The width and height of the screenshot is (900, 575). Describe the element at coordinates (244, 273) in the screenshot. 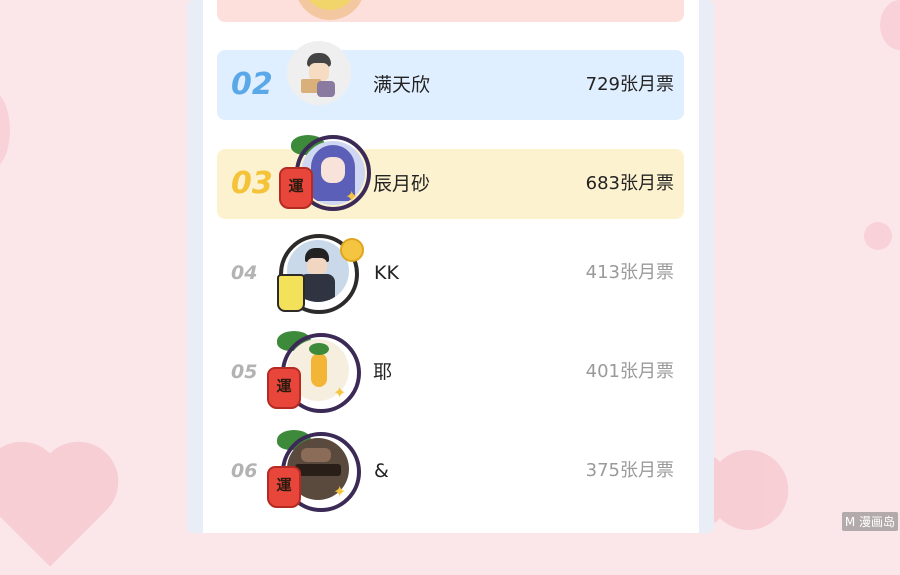

I see `rank-number: 04` at that location.